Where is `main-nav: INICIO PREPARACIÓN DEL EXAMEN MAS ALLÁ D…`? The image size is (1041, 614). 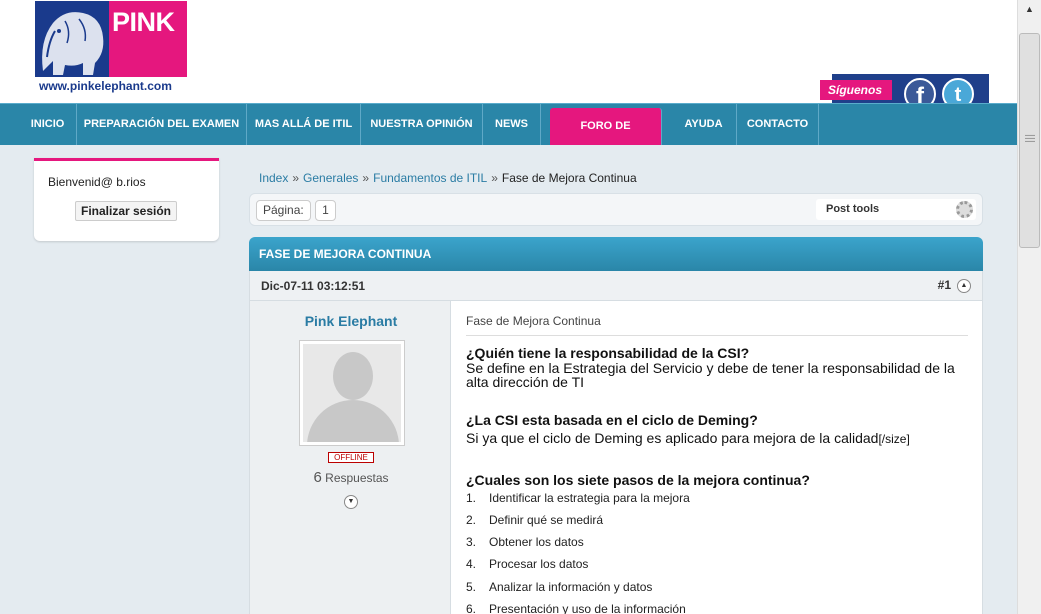
main-nav: INICIO PREPARACIÓN DEL EXAMEN MAS ALLÁ D… is located at coordinates (508, 136).